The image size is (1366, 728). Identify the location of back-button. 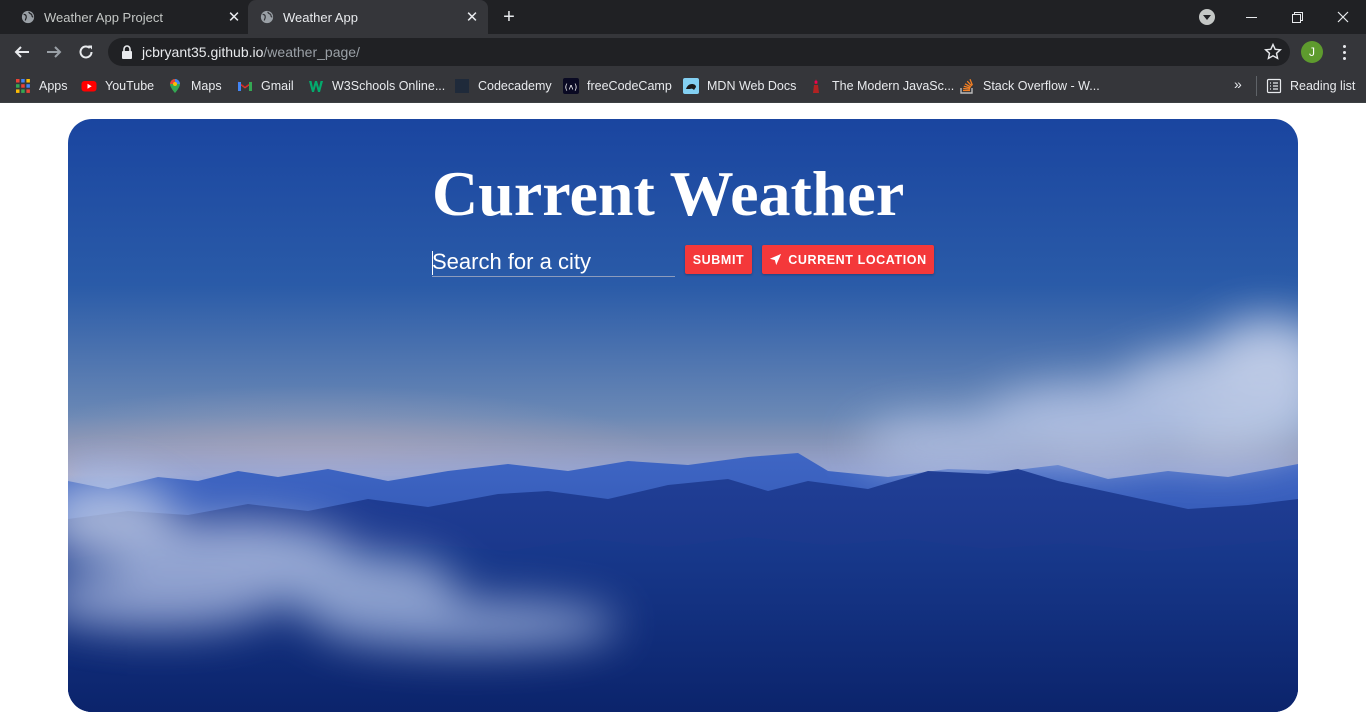
(22, 52).